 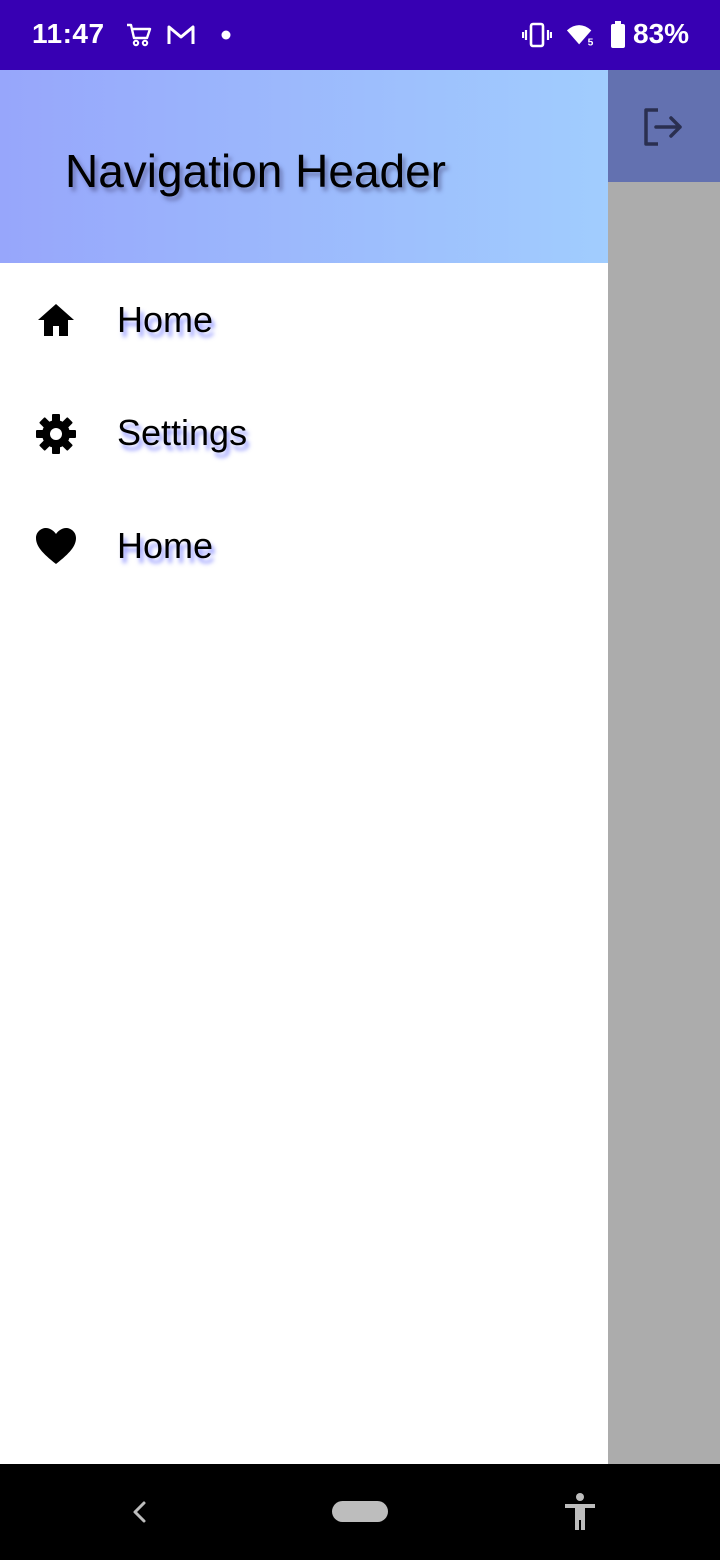 What do you see at coordinates (56, 547) in the screenshot?
I see `heart-icon` at bounding box center [56, 547].